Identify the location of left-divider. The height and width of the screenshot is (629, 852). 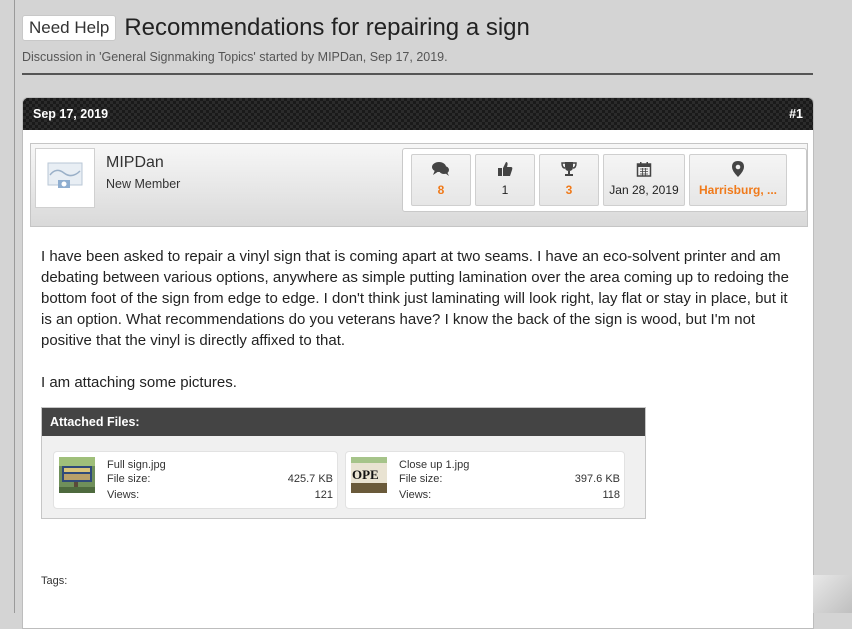
(14, 306).